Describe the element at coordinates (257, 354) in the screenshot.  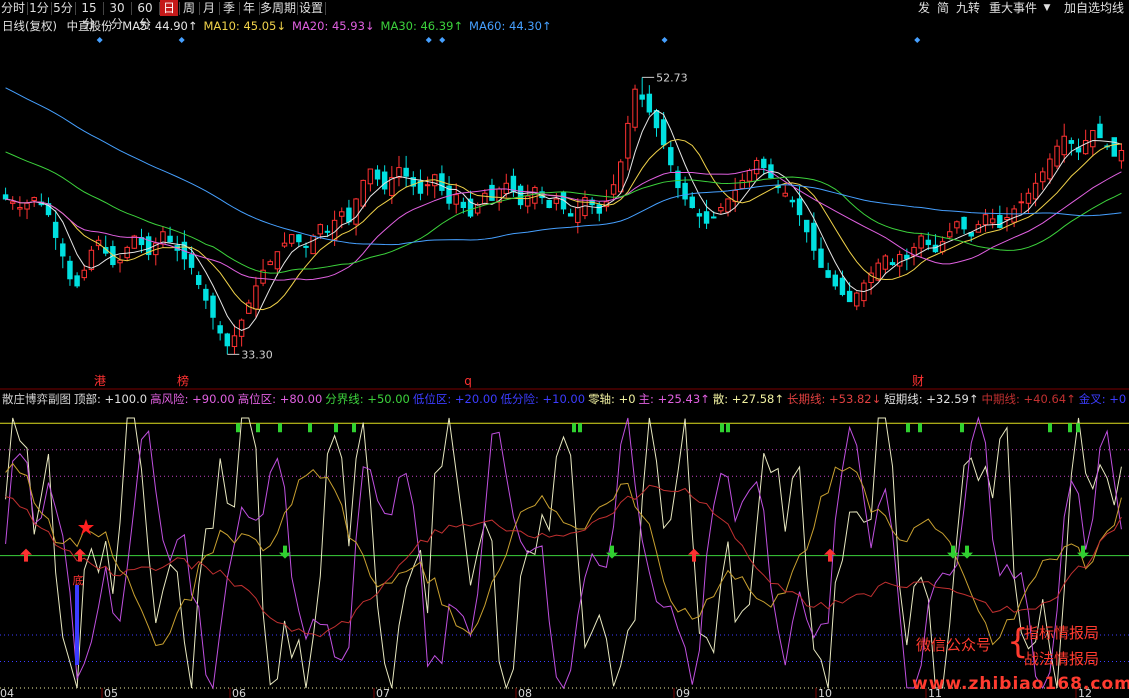
I see `low-price-label: 33.30` at that location.